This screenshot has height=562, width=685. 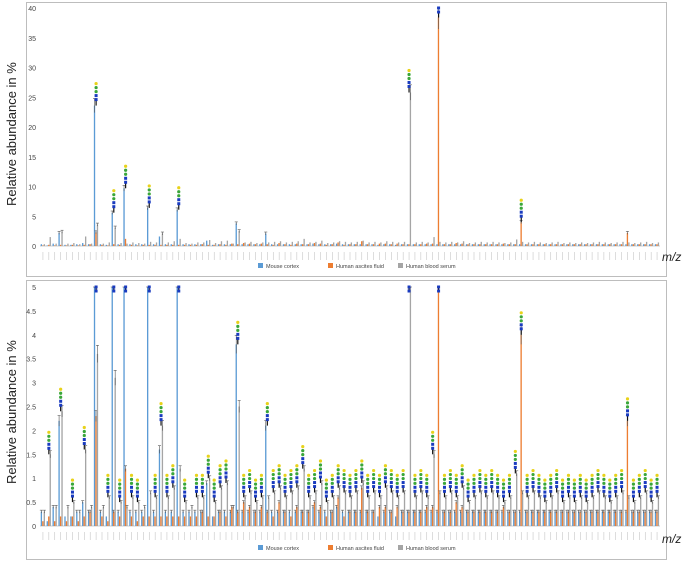 I want to click on top-y-tick-label: 35, so click(x=32, y=39).